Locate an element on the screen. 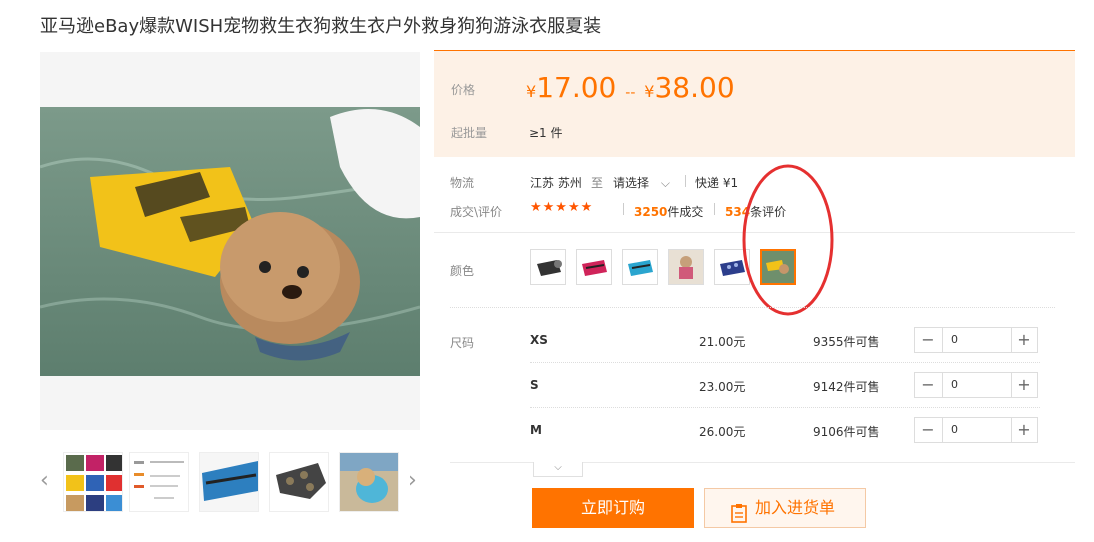 This screenshot has height=542, width=1094. moq-label: 起批量 is located at coordinates (469, 133).